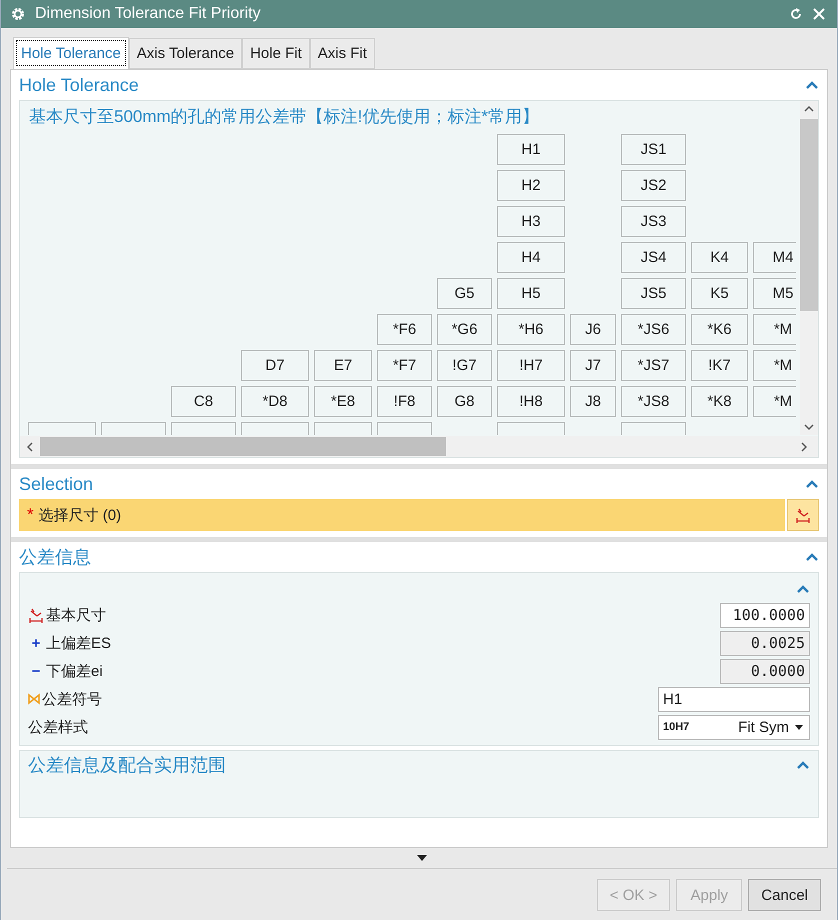 The image size is (838, 920). What do you see at coordinates (343, 401) in the screenshot?
I see `tolerance-zone-button: *E8` at bounding box center [343, 401].